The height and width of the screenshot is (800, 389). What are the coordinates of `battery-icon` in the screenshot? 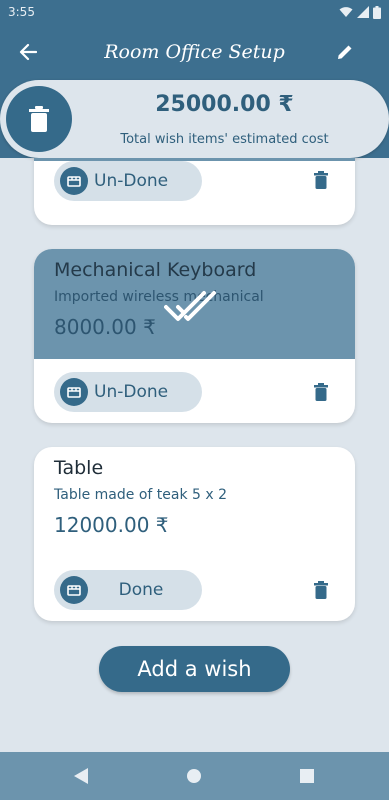 It's located at (377, 12).